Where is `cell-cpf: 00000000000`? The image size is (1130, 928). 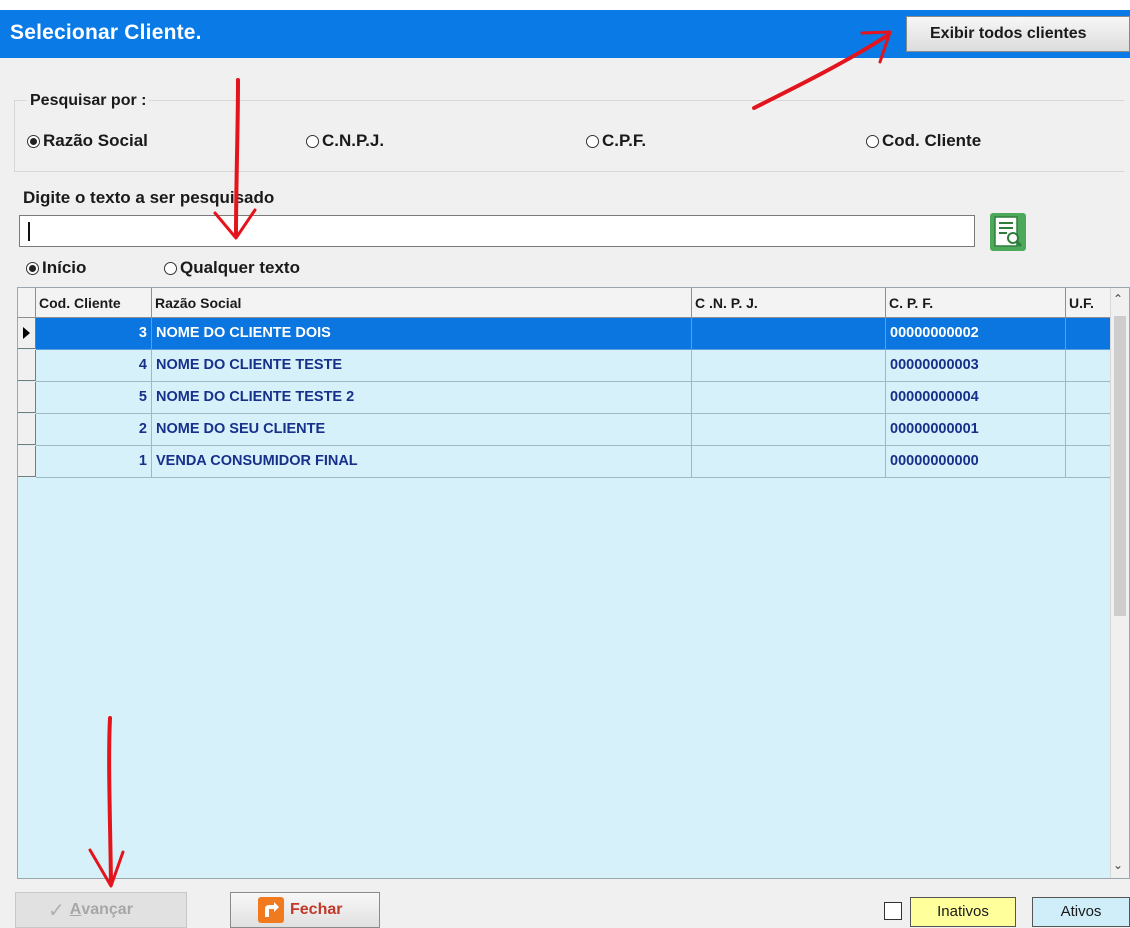 cell-cpf: 00000000000 is located at coordinates (976, 462).